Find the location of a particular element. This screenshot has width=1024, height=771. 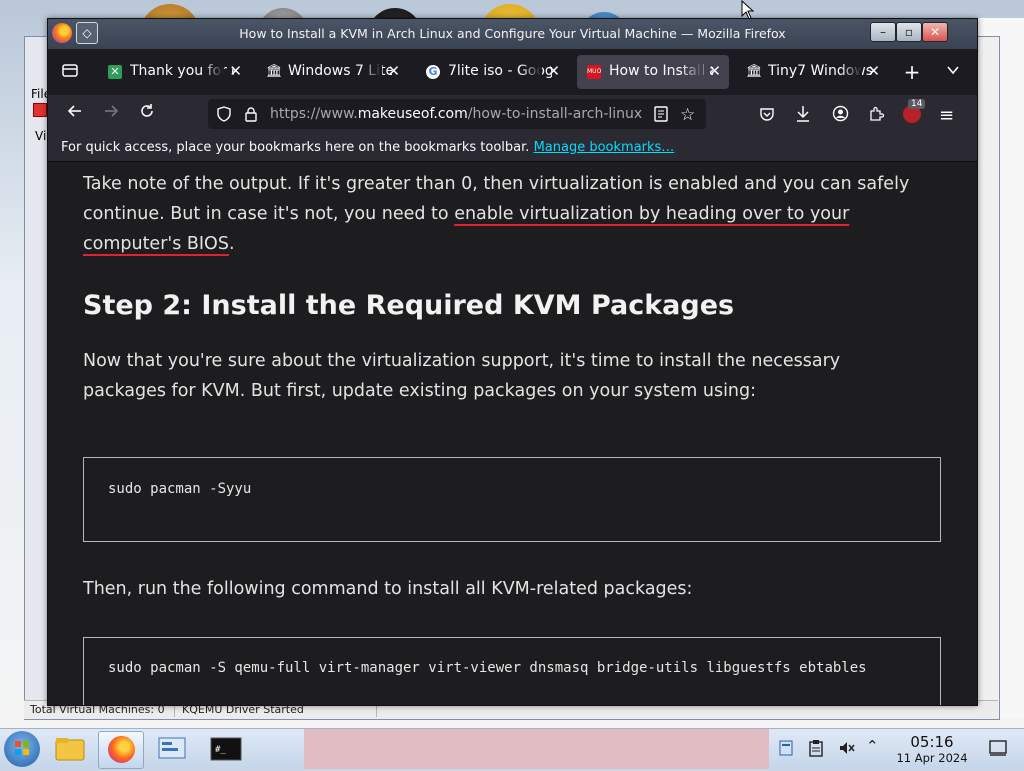

tab-how-to-install: MUO How to Install a ✕ is located at coordinates (653, 72).